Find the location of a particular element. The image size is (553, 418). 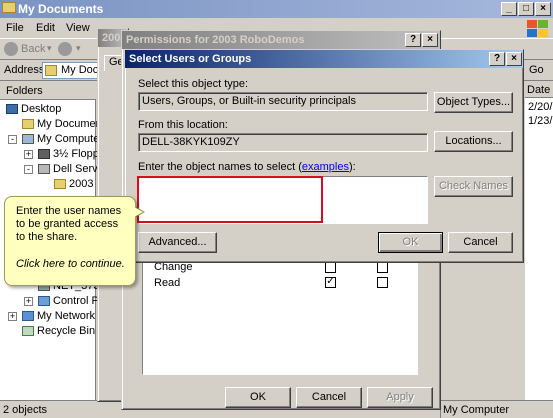

tree-label: 2003 is located at coordinates (81, 184).